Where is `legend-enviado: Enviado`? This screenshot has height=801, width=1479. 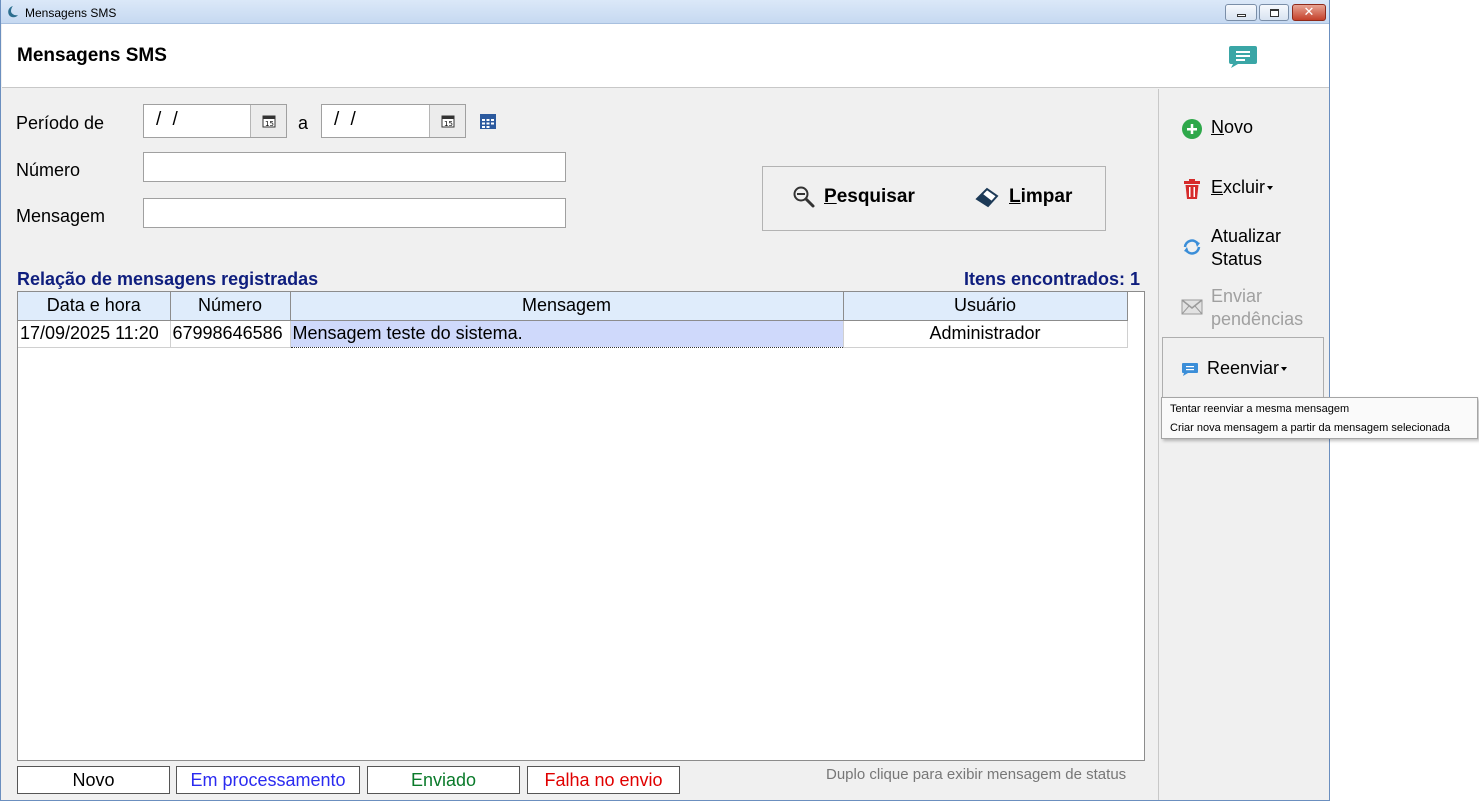 legend-enviado: Enviado is located at coordinates (443, 780).